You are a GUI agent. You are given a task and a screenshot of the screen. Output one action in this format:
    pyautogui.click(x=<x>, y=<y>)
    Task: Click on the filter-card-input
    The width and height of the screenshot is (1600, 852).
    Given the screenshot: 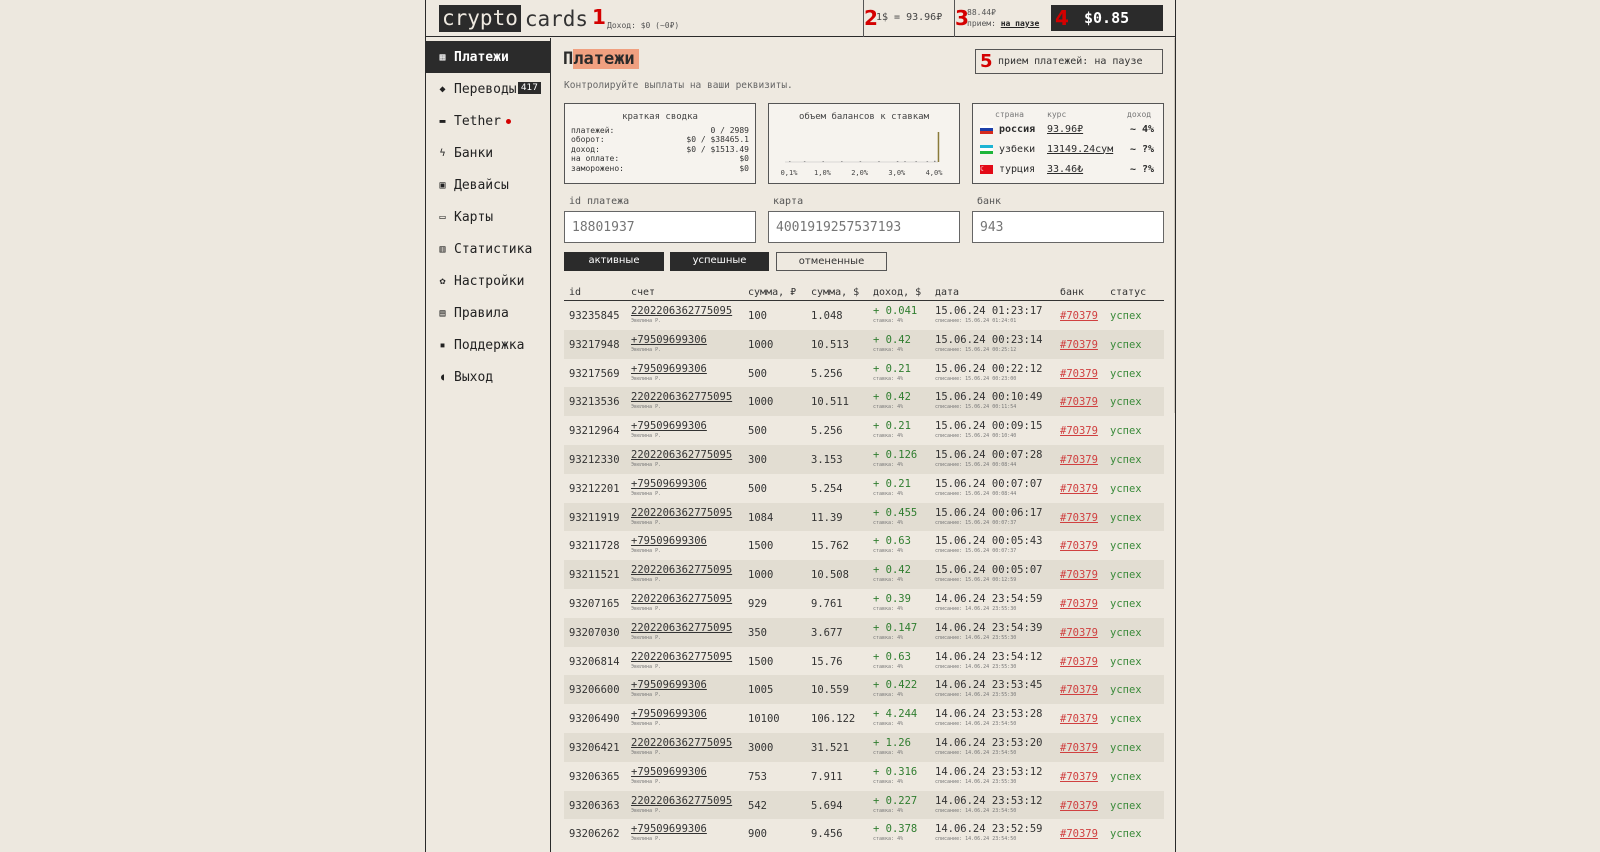 What is the action you would take?
    pyautogui.click(x=864, y=227)
    